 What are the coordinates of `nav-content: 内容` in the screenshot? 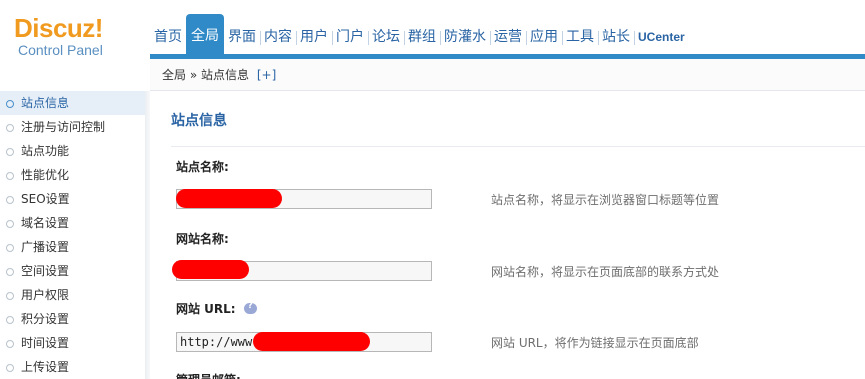 It's located at (278, 37).